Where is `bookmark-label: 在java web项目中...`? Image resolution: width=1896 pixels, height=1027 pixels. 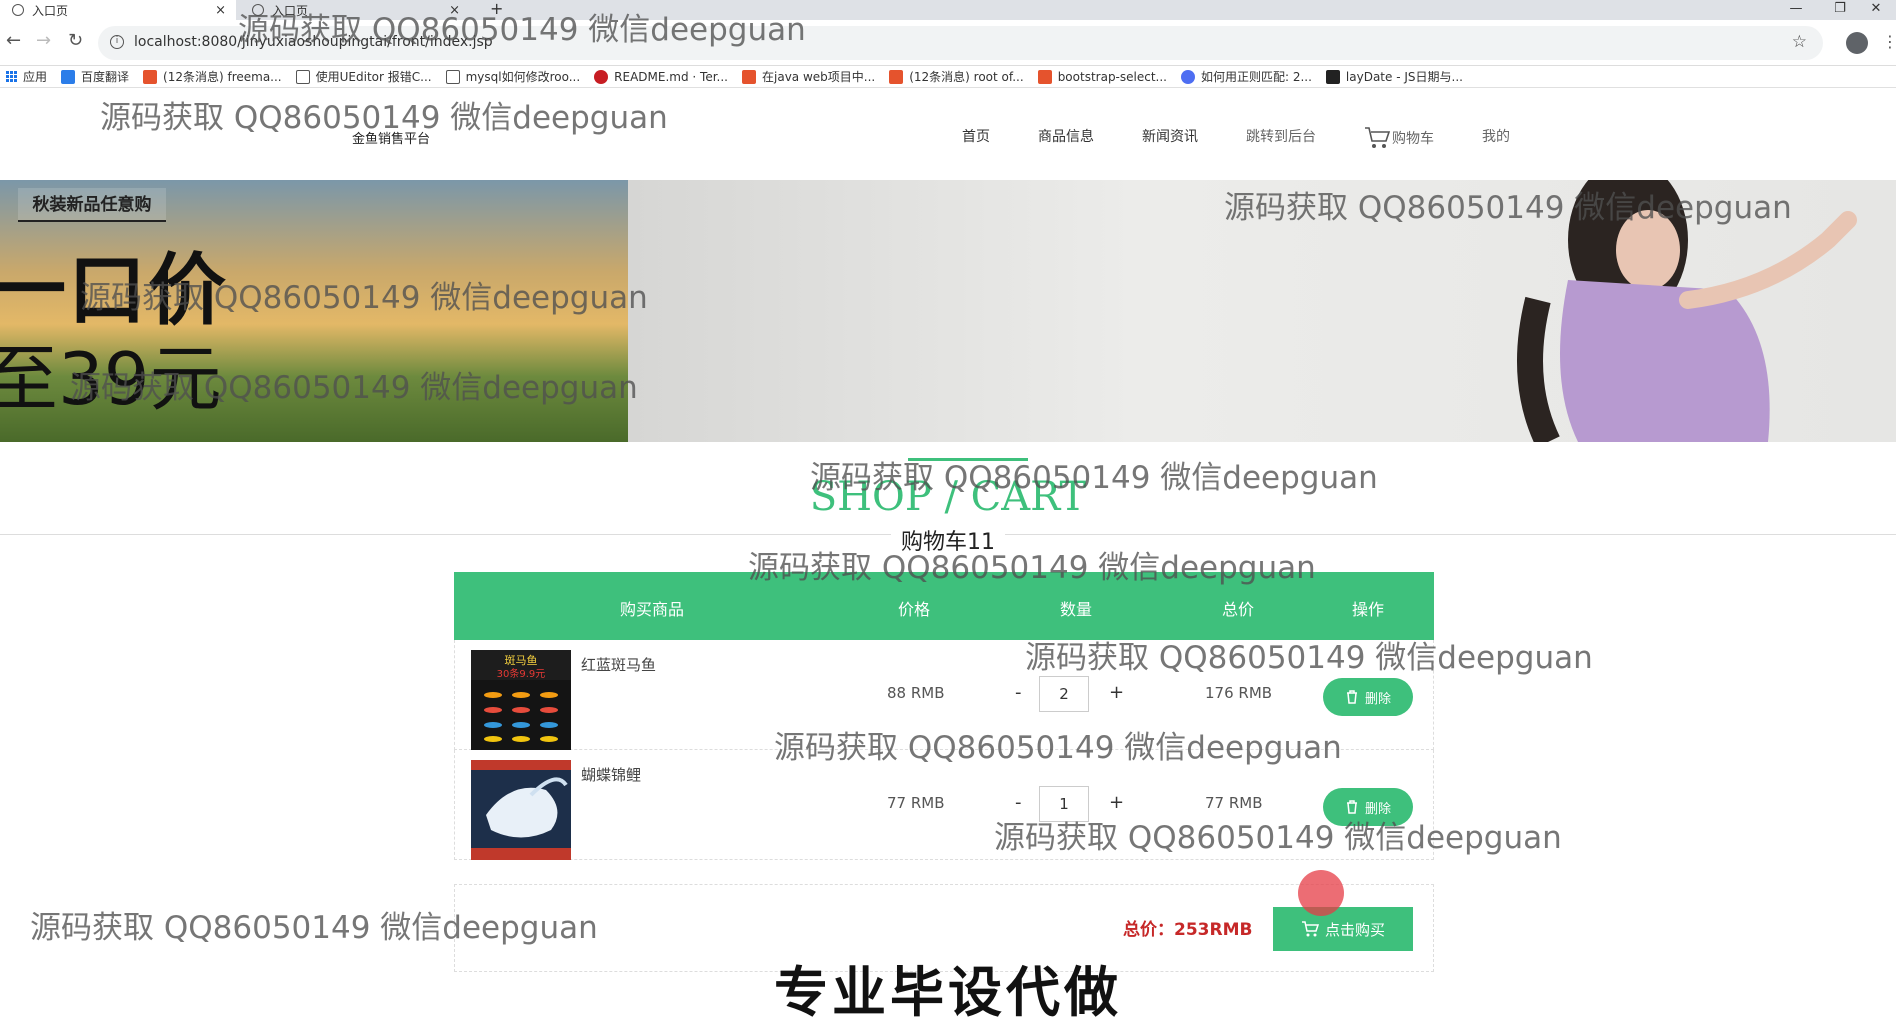 bookmark-label: 在java web项目中... is located at coordinates (819, 77).